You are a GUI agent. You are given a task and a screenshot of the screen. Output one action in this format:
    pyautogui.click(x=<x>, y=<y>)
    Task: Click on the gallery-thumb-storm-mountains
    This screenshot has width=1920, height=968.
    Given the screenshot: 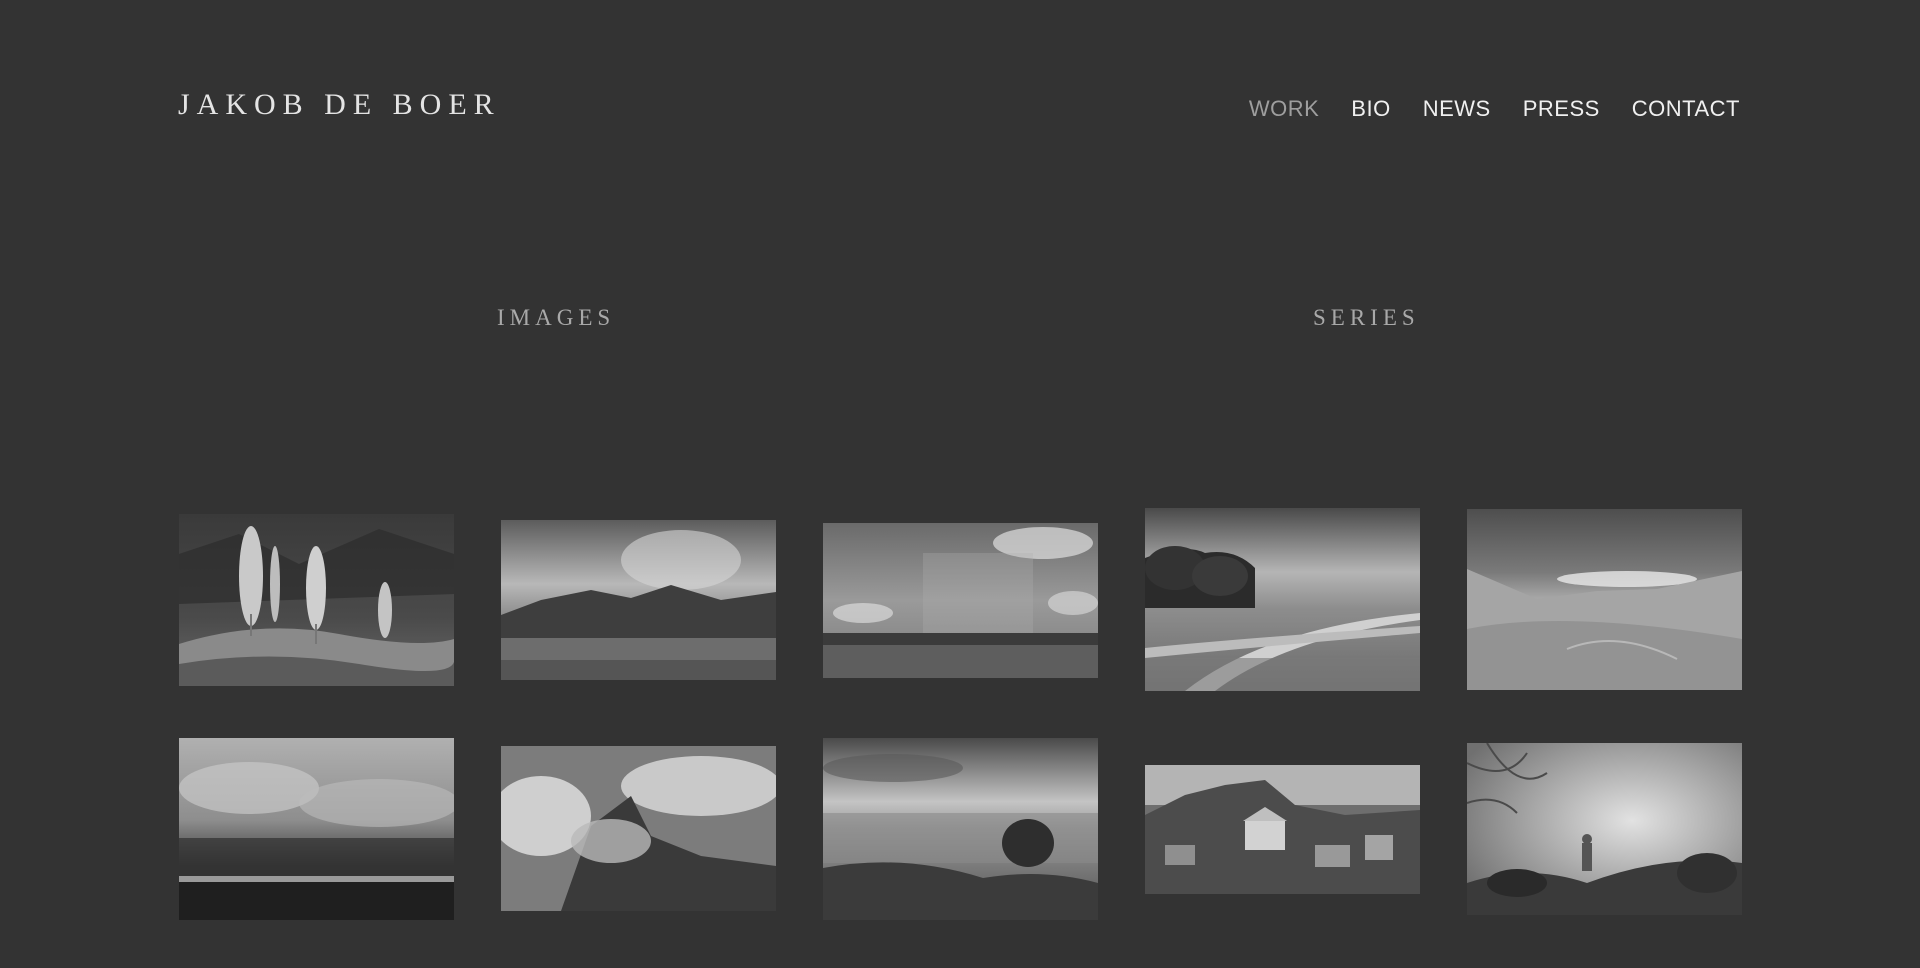 What is the action you would take?
    pyautogui.click(x=638, y=600)
    